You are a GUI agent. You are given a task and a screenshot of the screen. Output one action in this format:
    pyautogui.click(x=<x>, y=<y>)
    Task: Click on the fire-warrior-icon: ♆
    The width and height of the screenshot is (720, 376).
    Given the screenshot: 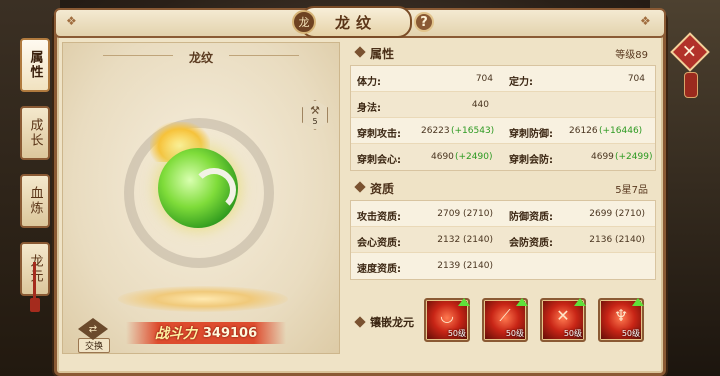 What is the action you would take?
    pyautogui.click(x=621, y=315)
    